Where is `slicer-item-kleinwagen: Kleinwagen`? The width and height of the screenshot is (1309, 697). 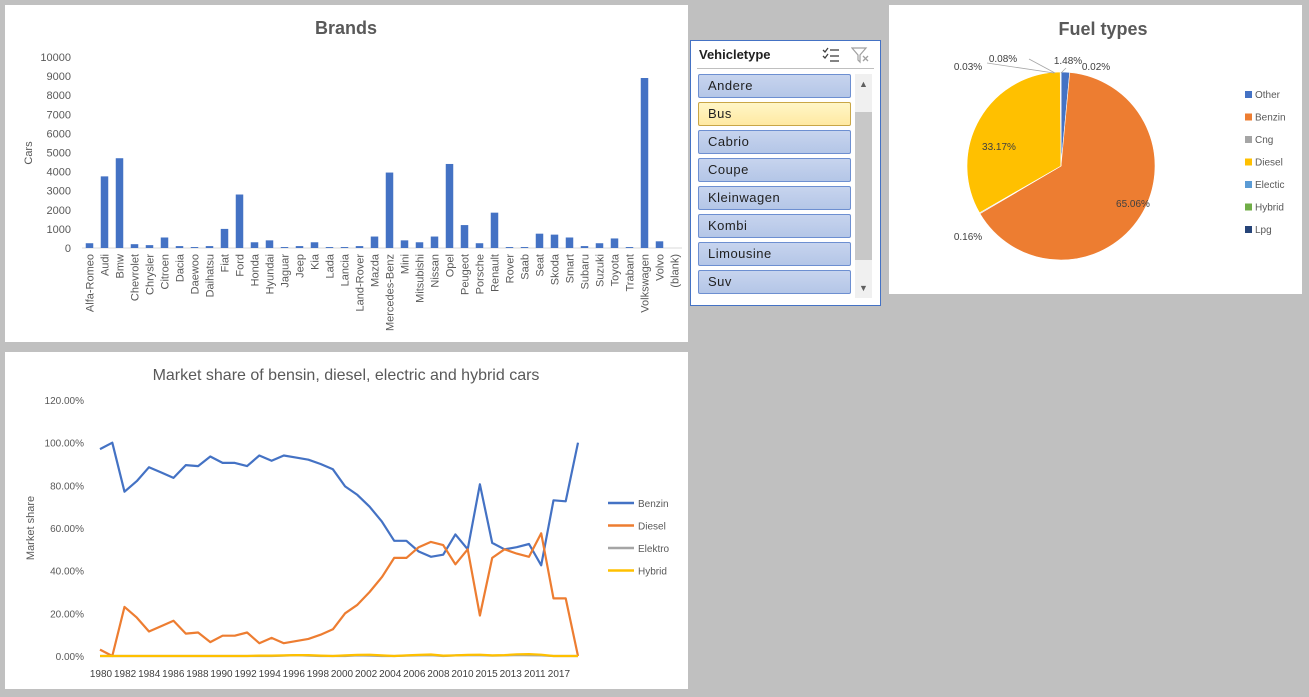 slicer-item-kleinwagen: Kleinwagen is located at coordinates (774, 198).